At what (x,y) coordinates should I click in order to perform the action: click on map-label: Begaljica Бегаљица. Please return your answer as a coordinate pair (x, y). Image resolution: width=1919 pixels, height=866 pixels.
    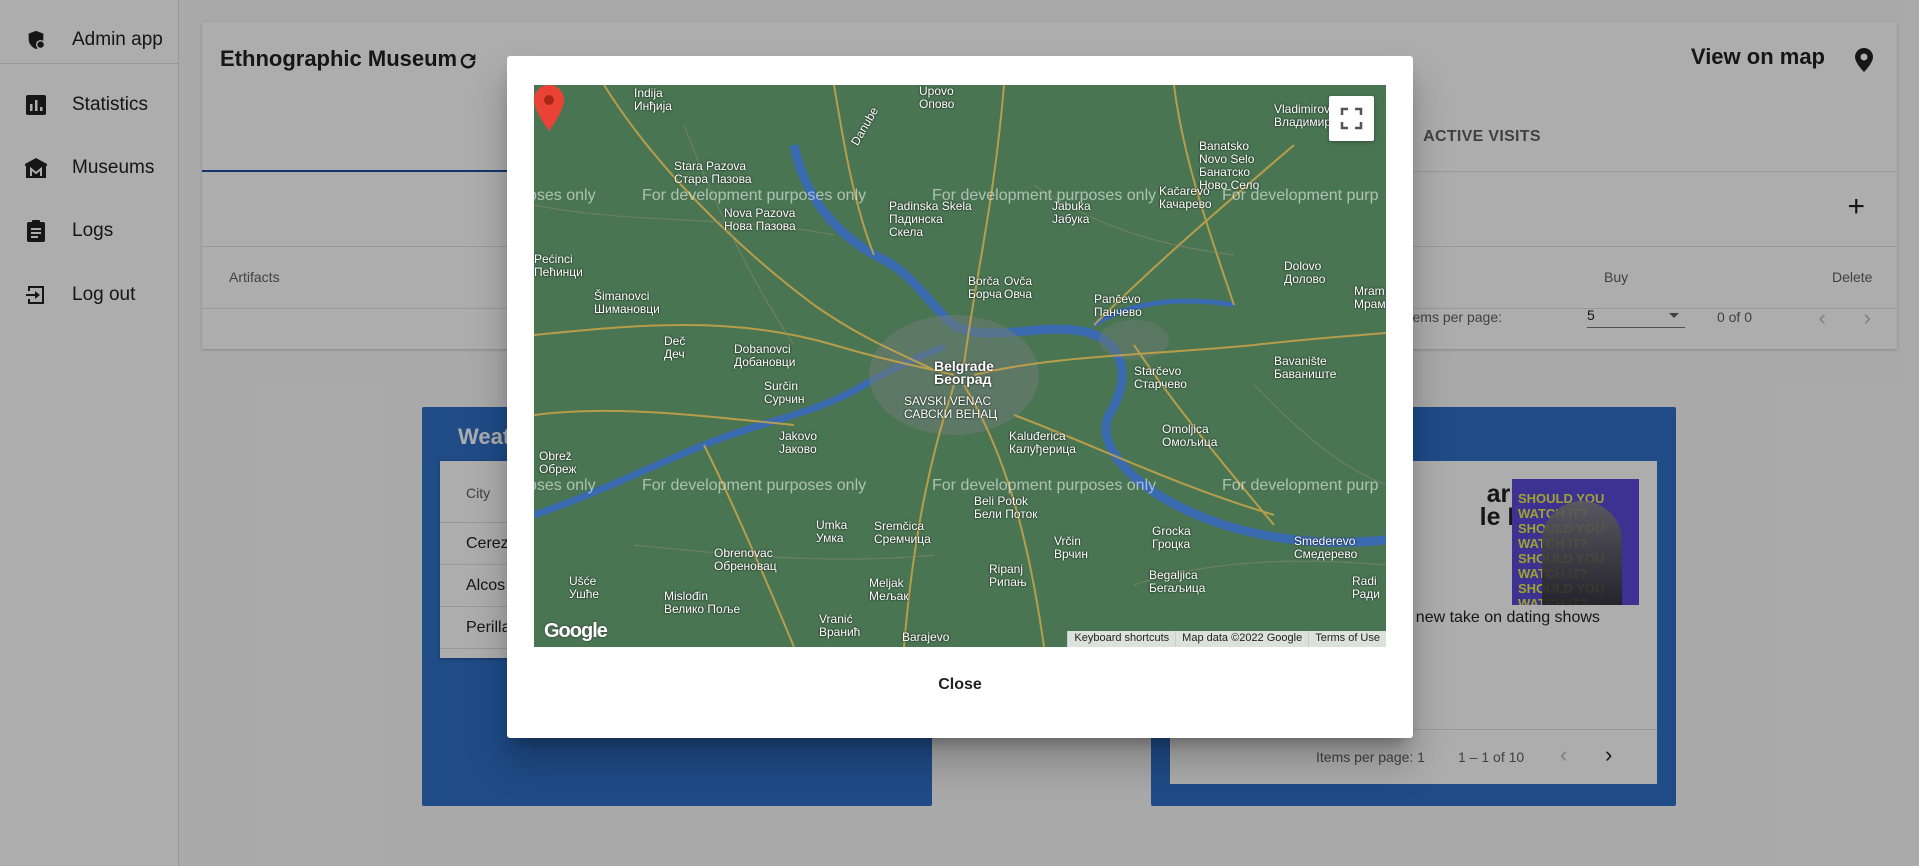
    Looking at the image, I should click on (1177, 581).